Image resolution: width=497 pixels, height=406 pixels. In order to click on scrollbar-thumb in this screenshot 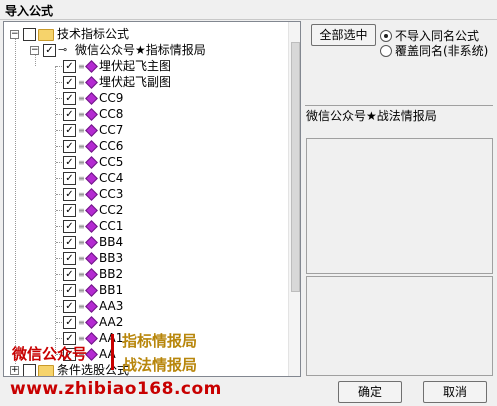, I will do `click(295, 167)`.